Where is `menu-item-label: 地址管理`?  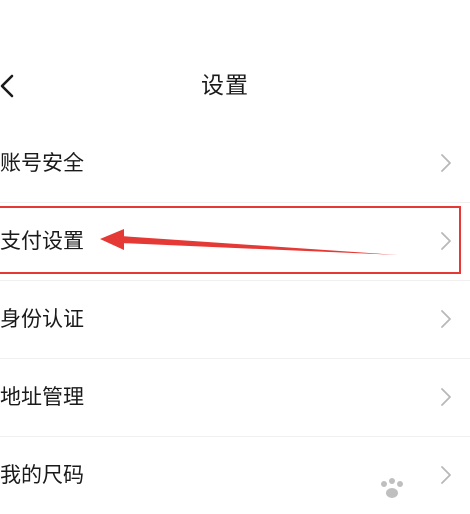
menu-item-label: 地址管理 is located at coordinates (42, 397).